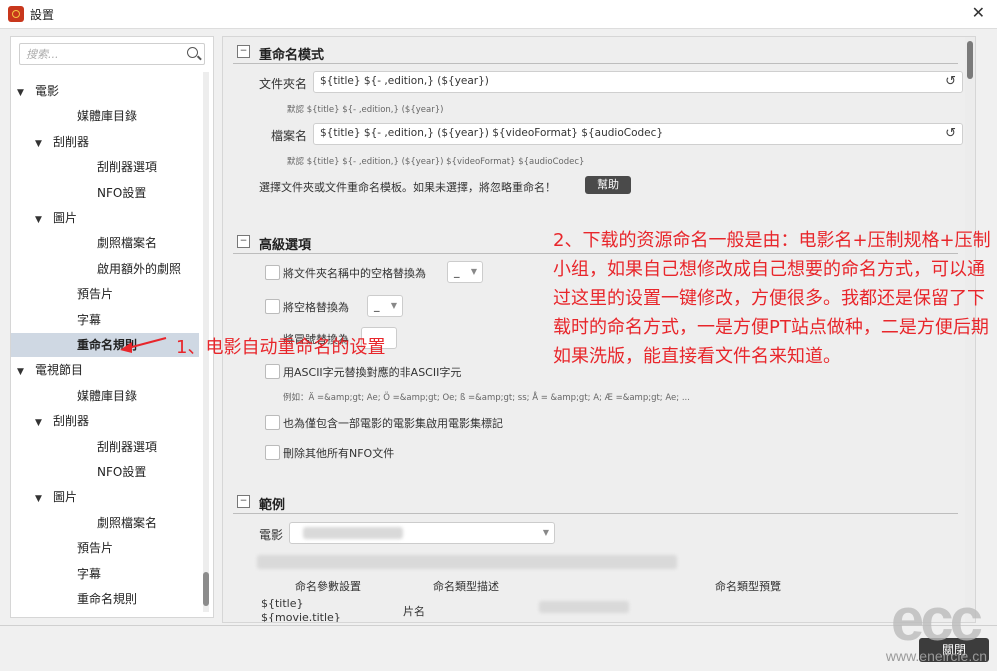 This screenshot has height=671, width=997. What do you see at coordinates (584, 607) in the screenshot?
I see `blurred-preview` at bounding box center [584, 607].